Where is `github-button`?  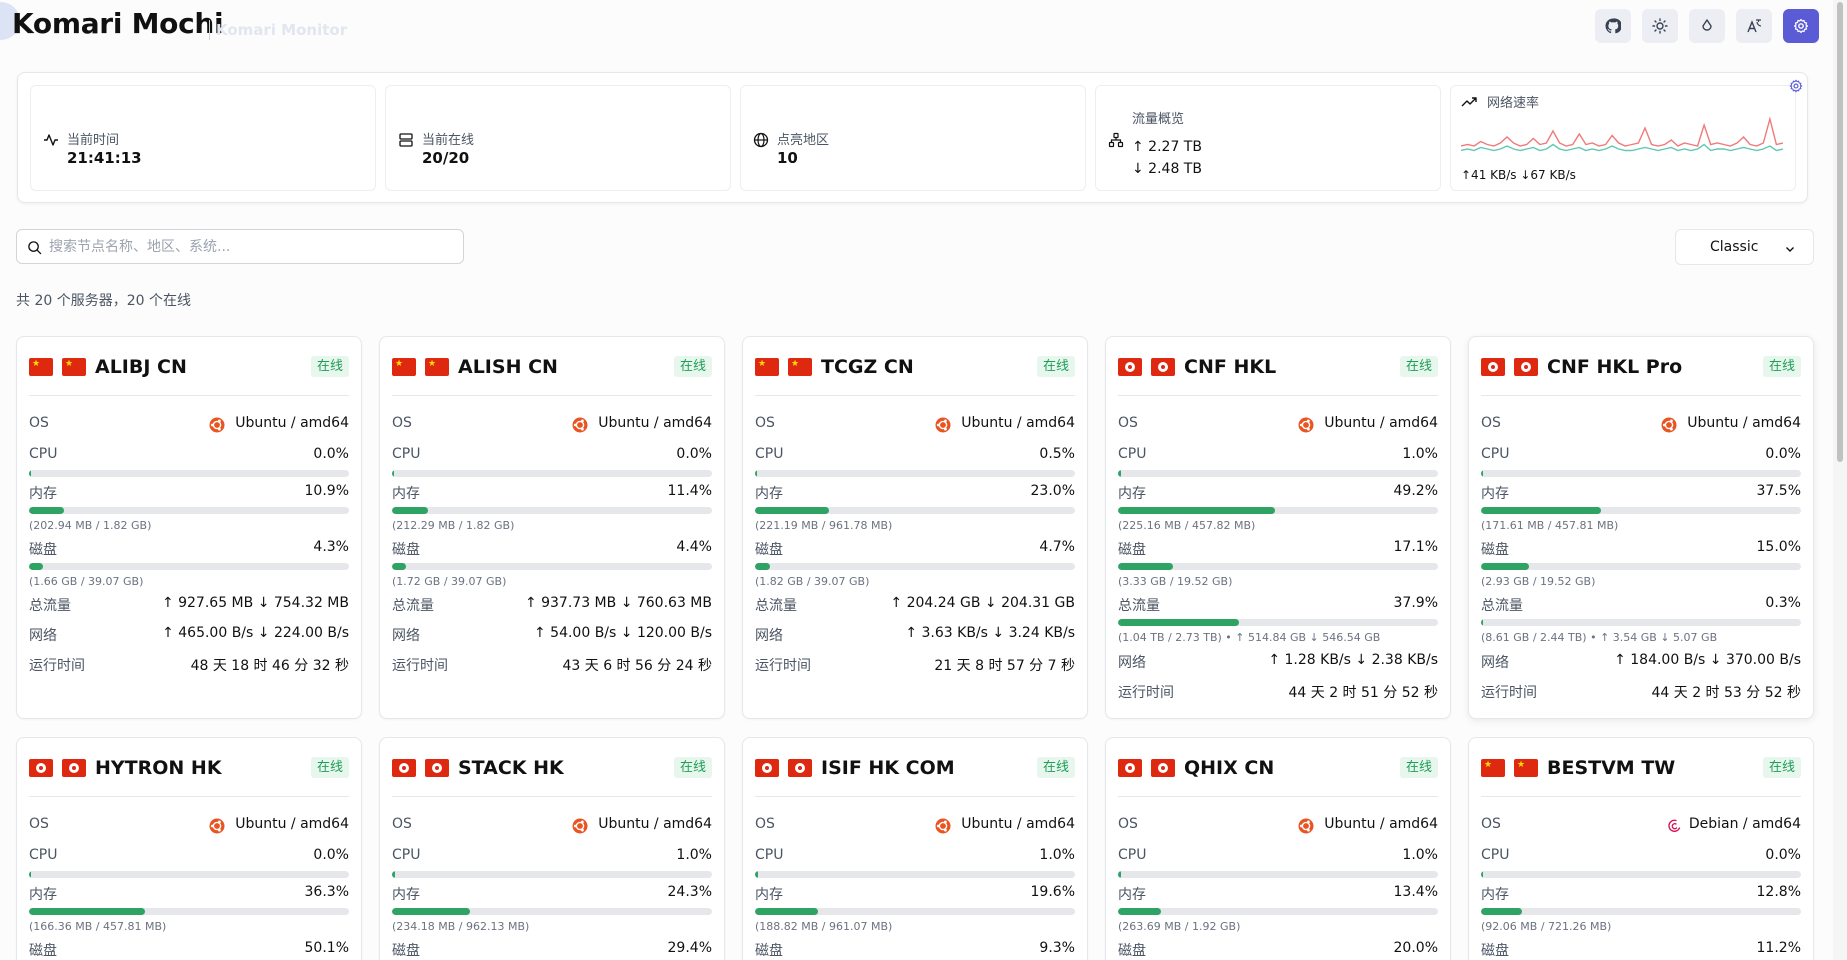 github-button is located at coordinates (1613, 26).